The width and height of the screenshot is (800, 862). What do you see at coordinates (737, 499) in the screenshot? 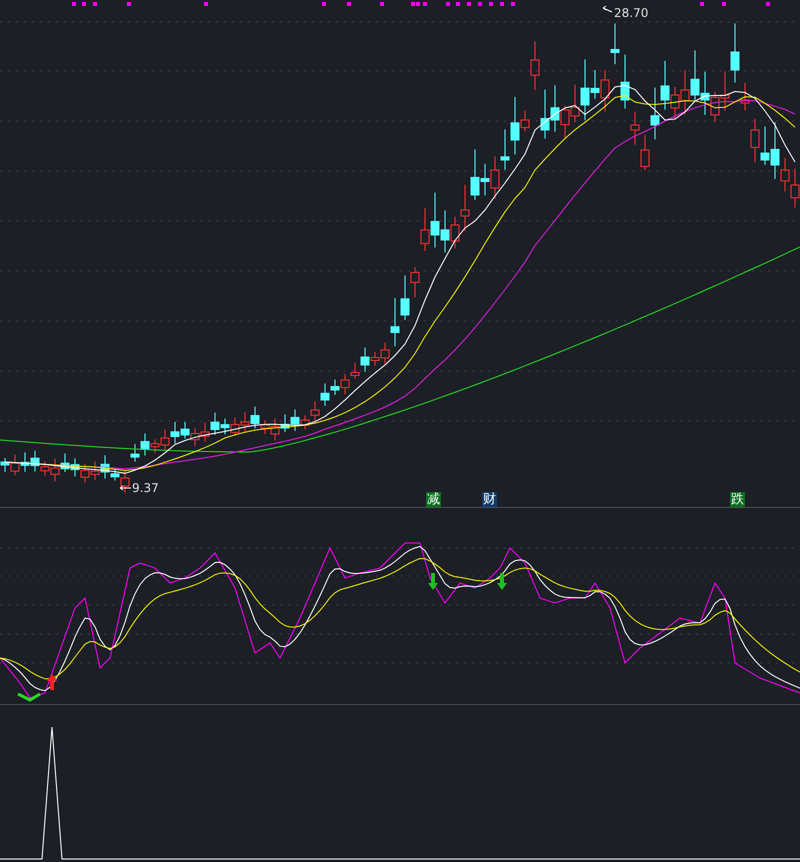
I see `signal-label: 跌` at bounding box center [737, 499].